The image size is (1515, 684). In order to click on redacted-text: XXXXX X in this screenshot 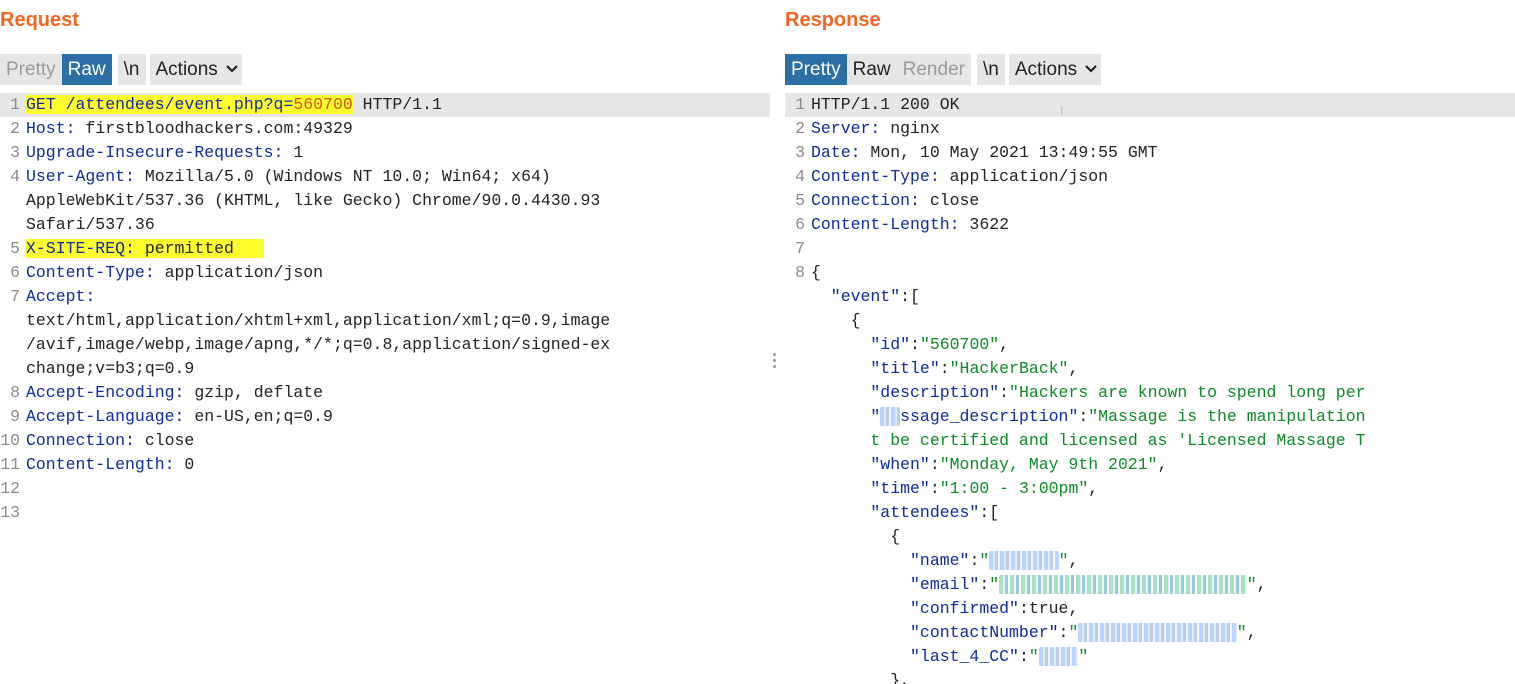, I will do `click(1024, 560)`.